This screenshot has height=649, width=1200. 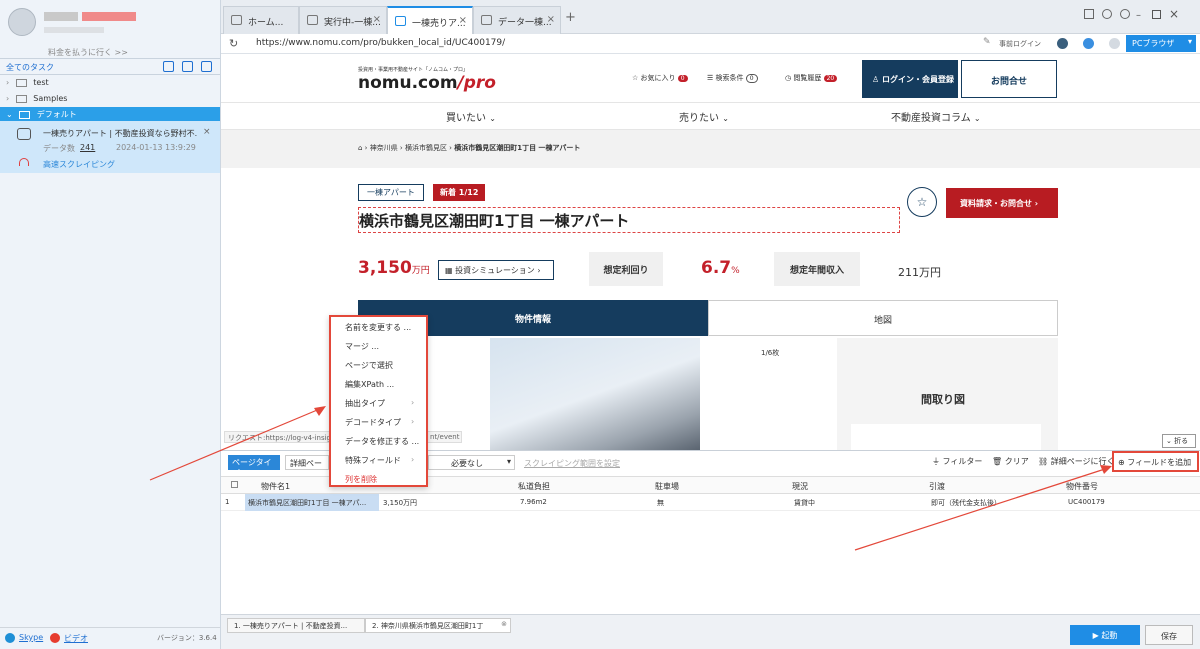 I want to click on contact-button: お問合せ, so click(x=1009, y=79).